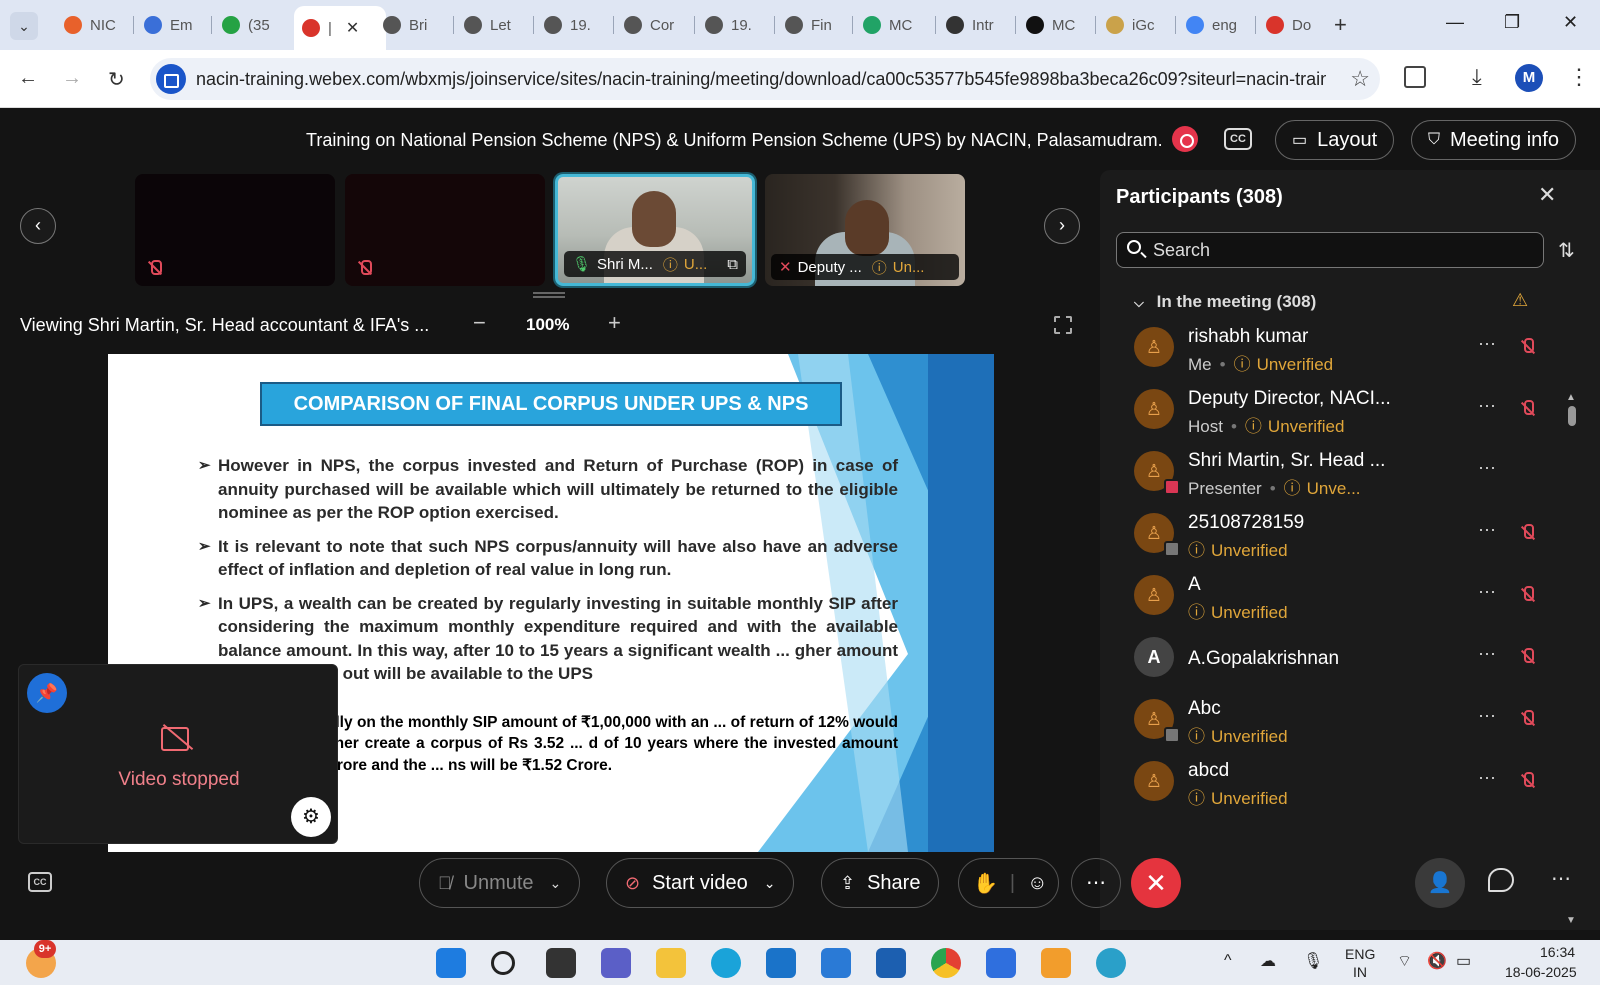  What do you see at coordinates (1062, 226) in the screenshot?
I see `next-videos-button: ›` at bounding box center [1062, 226].